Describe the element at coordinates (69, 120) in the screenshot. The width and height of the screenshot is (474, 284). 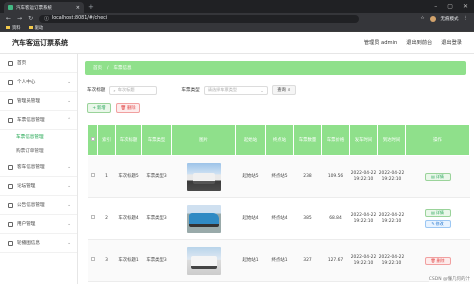
I see `chevron-up-icon: ⌃` at that location.